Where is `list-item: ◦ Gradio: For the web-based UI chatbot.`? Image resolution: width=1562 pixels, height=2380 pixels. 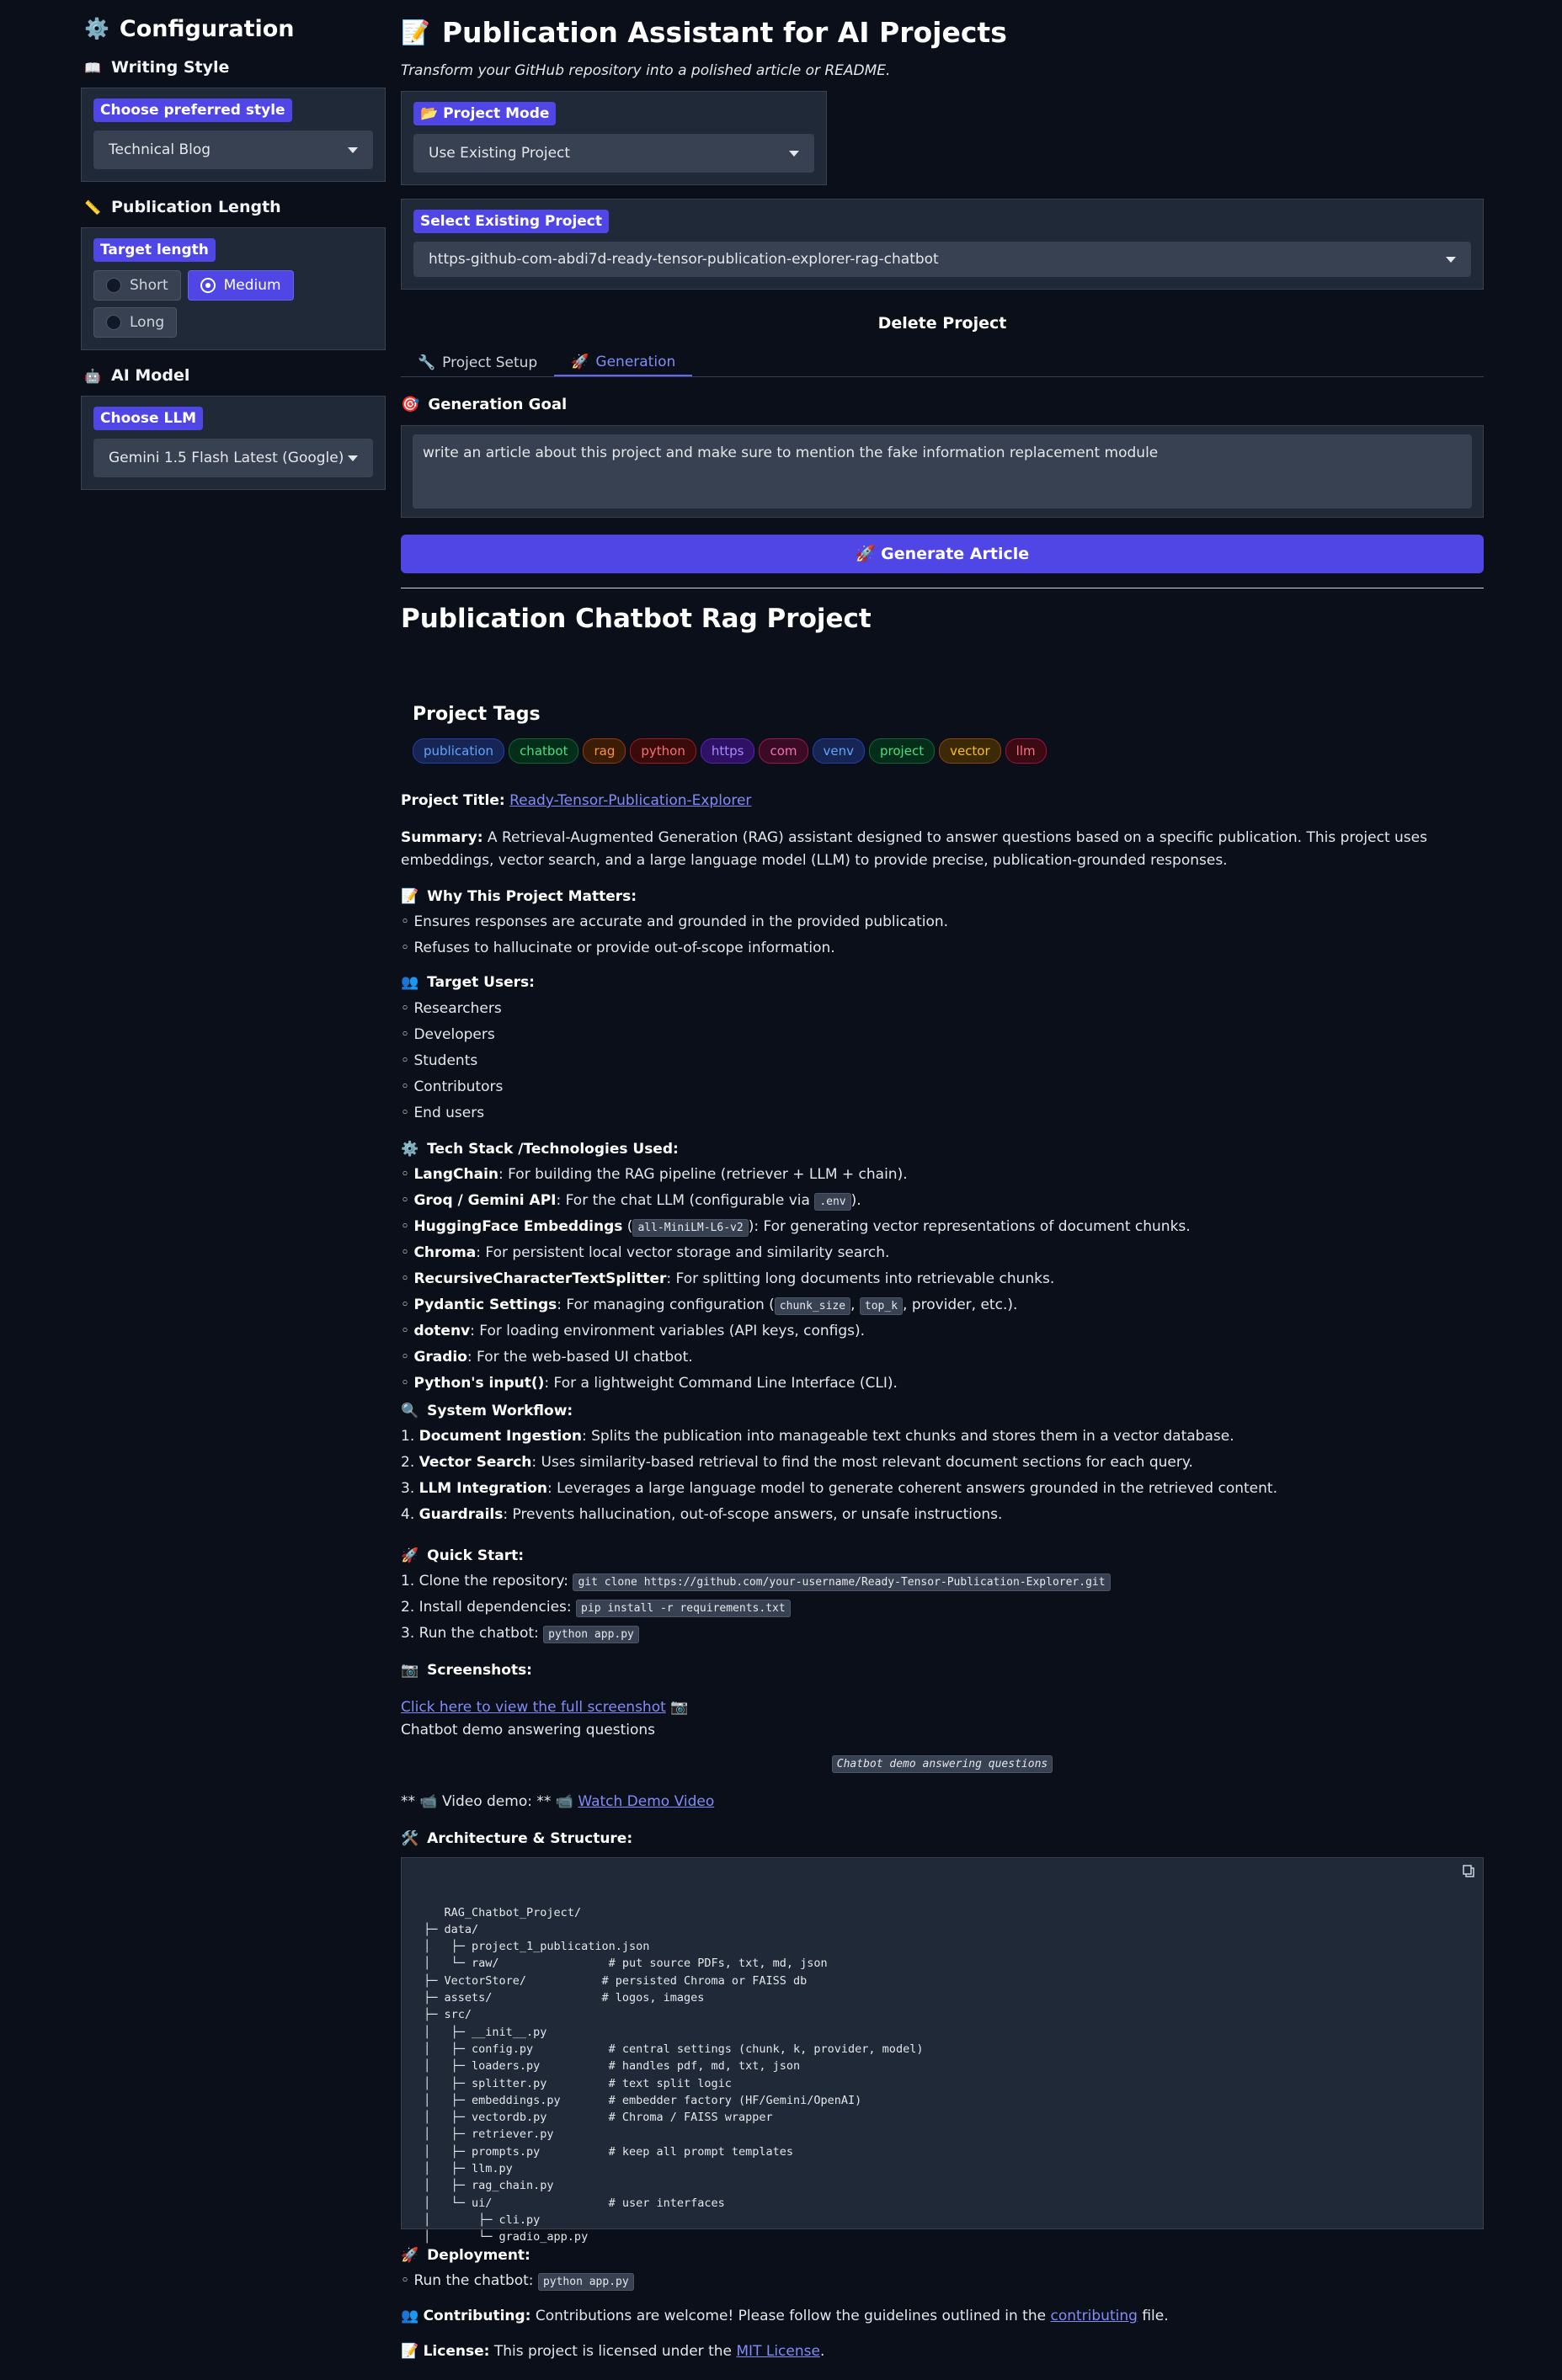 list-item: ◦ Gradio: For the web-based UI chatbot. is located at coordinates (547, 1357).